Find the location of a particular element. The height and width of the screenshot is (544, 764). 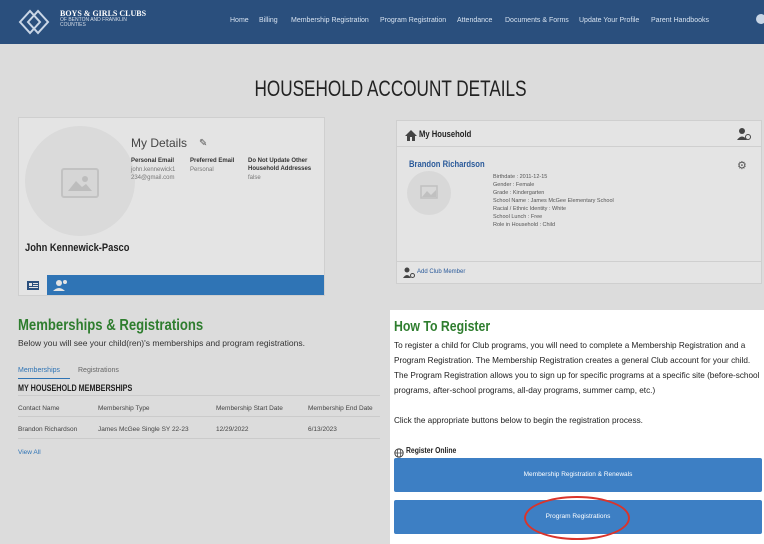

memberships-title: Memberships & Registrations is located at coordinates (111, 325).